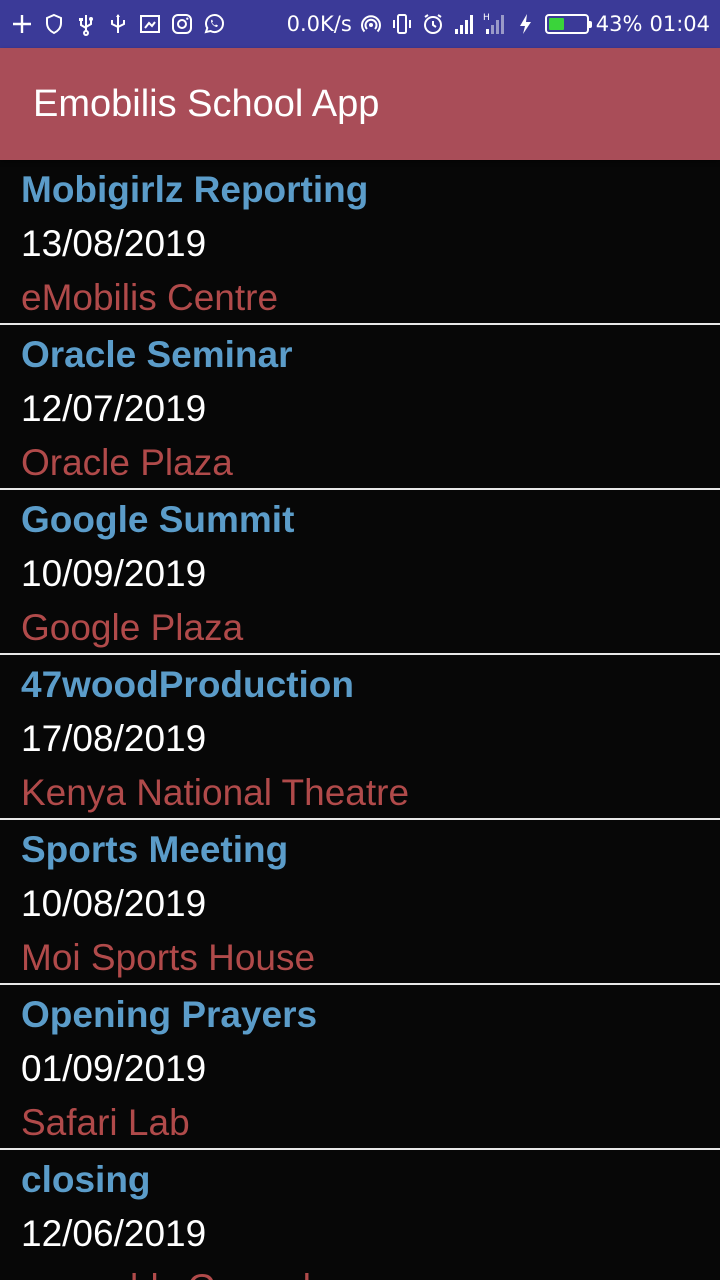 The height and width of the screenshot is (1280, 720). Describe the element at coordinates (679, 24) in the screenshot. I see `clock: 01:04` at that location.